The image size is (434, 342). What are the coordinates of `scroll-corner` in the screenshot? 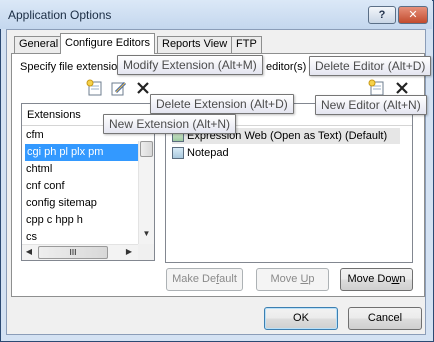 It's located at (146, 252).